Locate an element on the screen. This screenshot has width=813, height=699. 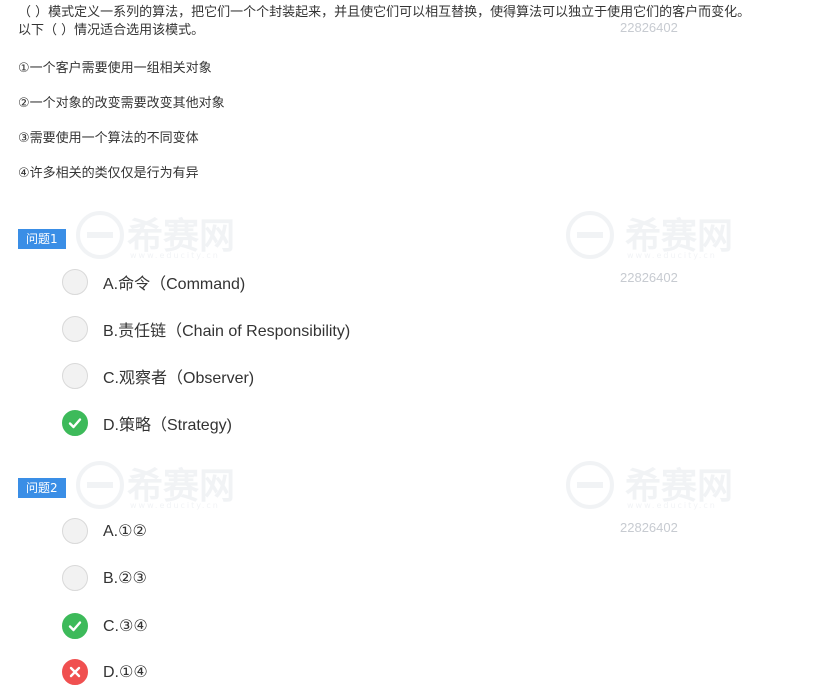
answer-choice: B.责任链（Chain of Responsibility) is located at coordinates (206, 329).